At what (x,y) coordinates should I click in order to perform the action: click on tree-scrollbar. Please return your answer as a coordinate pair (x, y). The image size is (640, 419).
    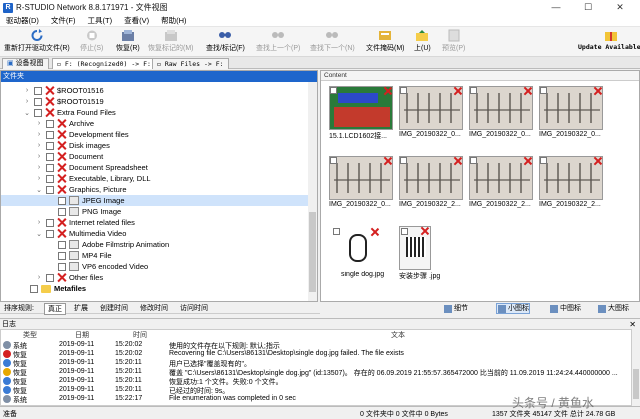
    Looking at the image, I should click on (312, 191).